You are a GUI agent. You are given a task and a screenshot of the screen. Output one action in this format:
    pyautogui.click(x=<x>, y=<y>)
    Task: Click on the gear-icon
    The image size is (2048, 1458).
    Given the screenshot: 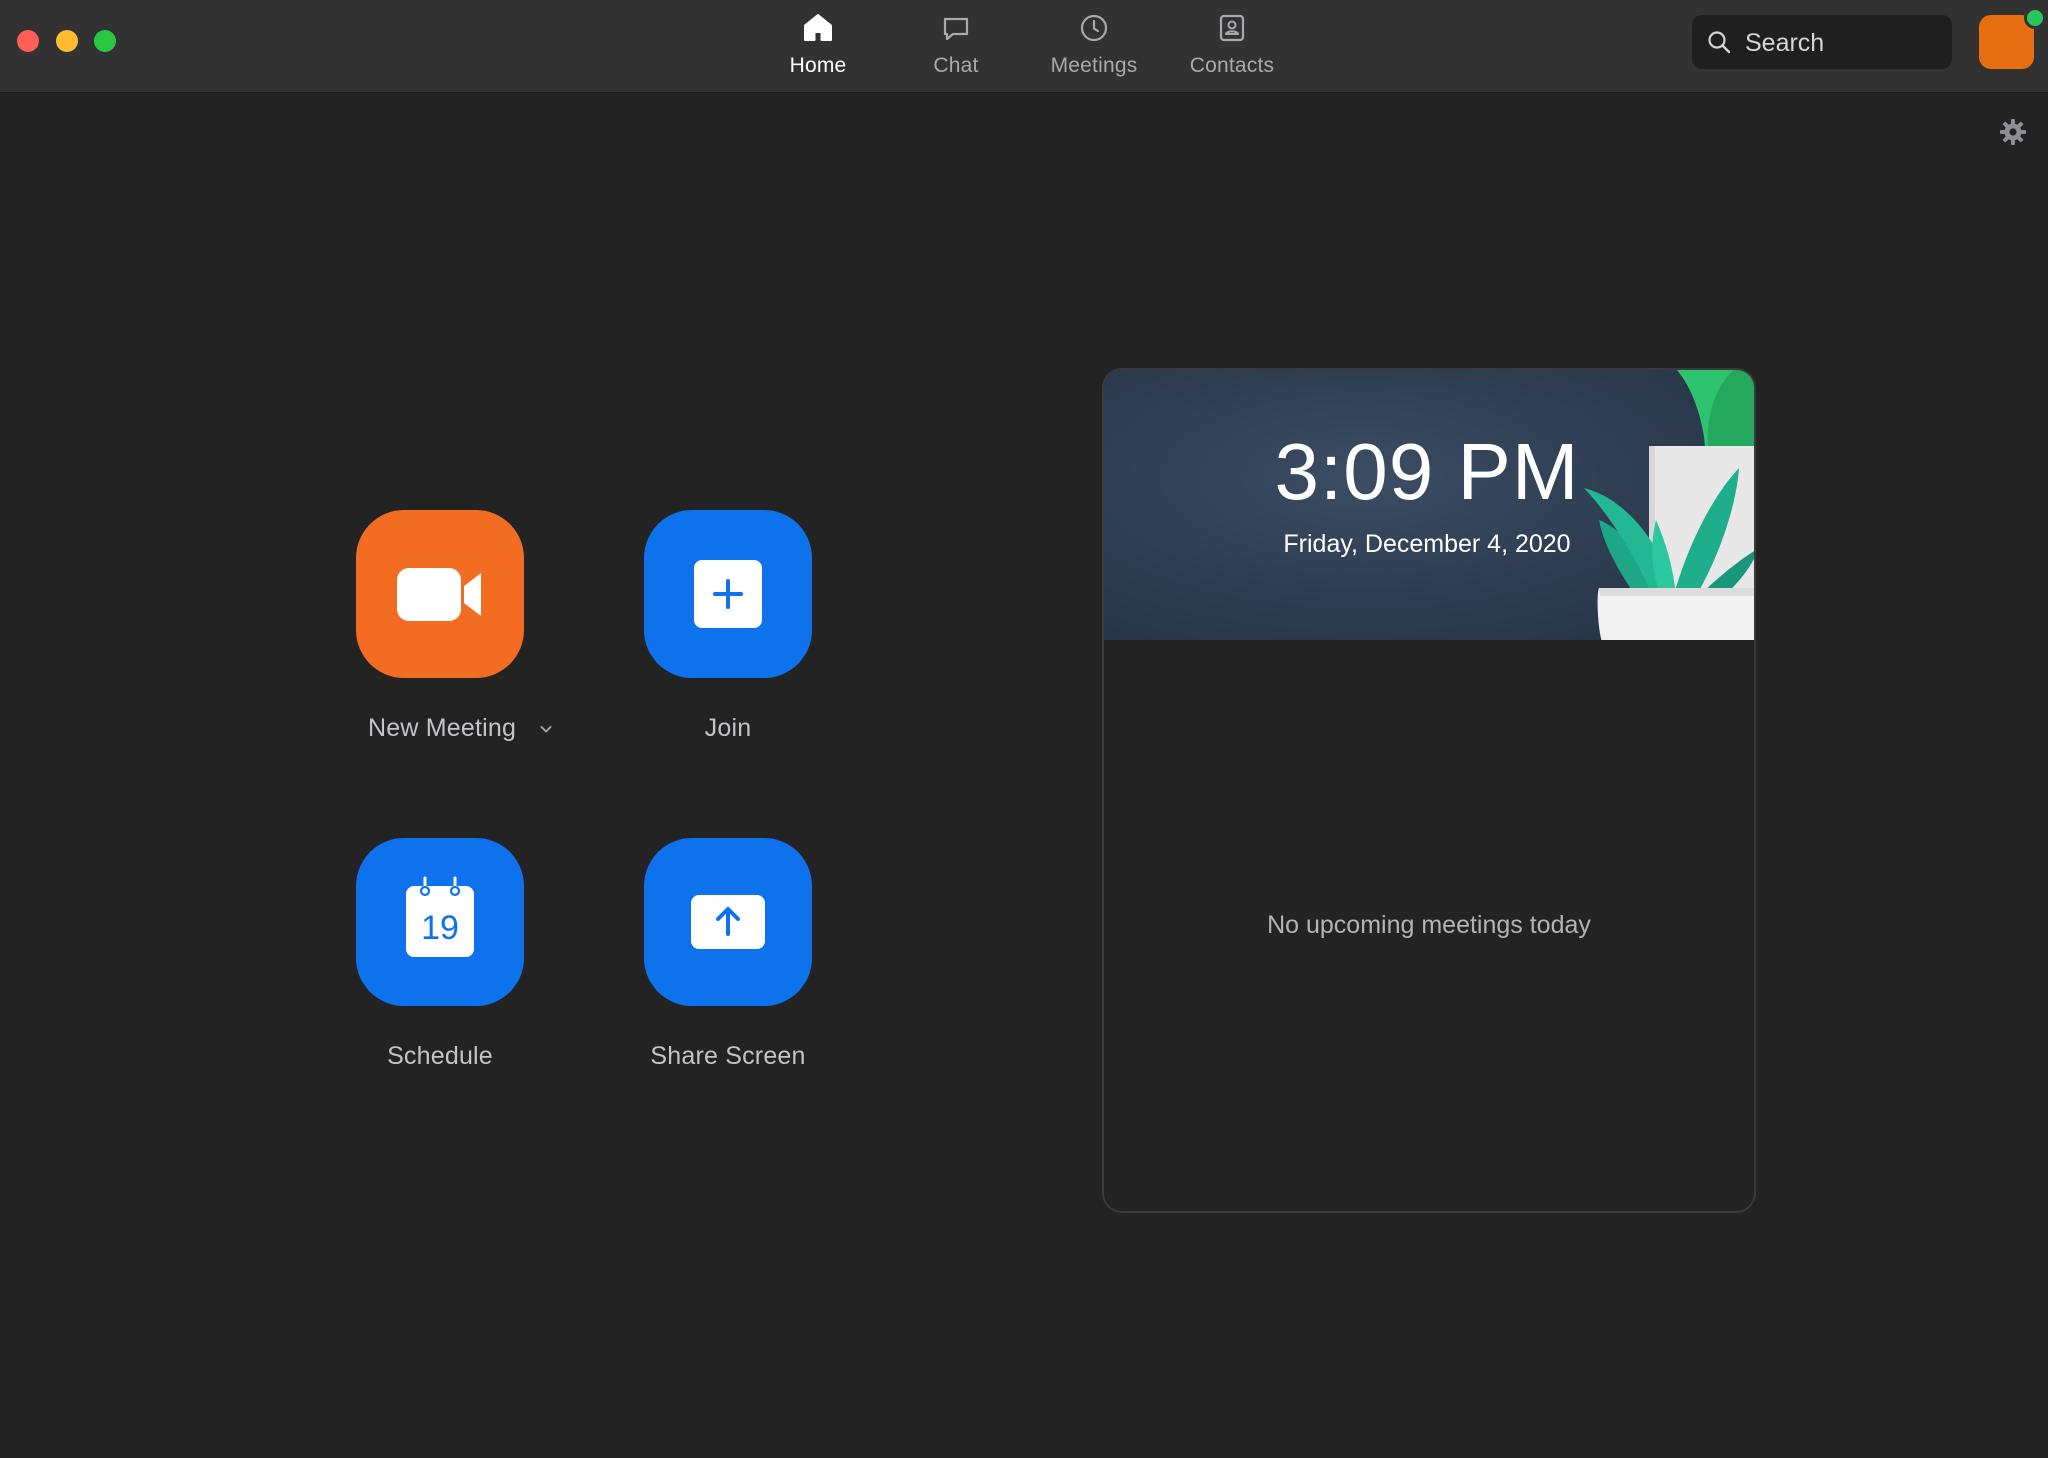 What is the action you would take?
    pyautogui.click(x=2013, y=132)
    